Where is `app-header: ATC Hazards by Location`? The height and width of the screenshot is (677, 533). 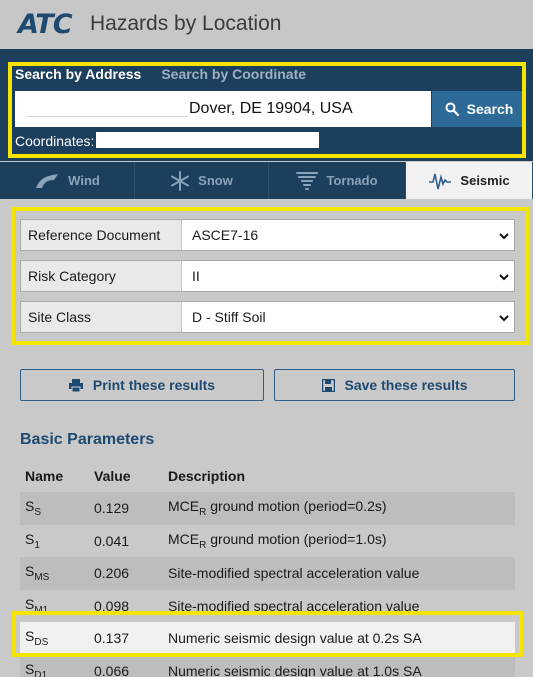
app-header: ATC Hazards by Location is located at coordinates (266, 24).